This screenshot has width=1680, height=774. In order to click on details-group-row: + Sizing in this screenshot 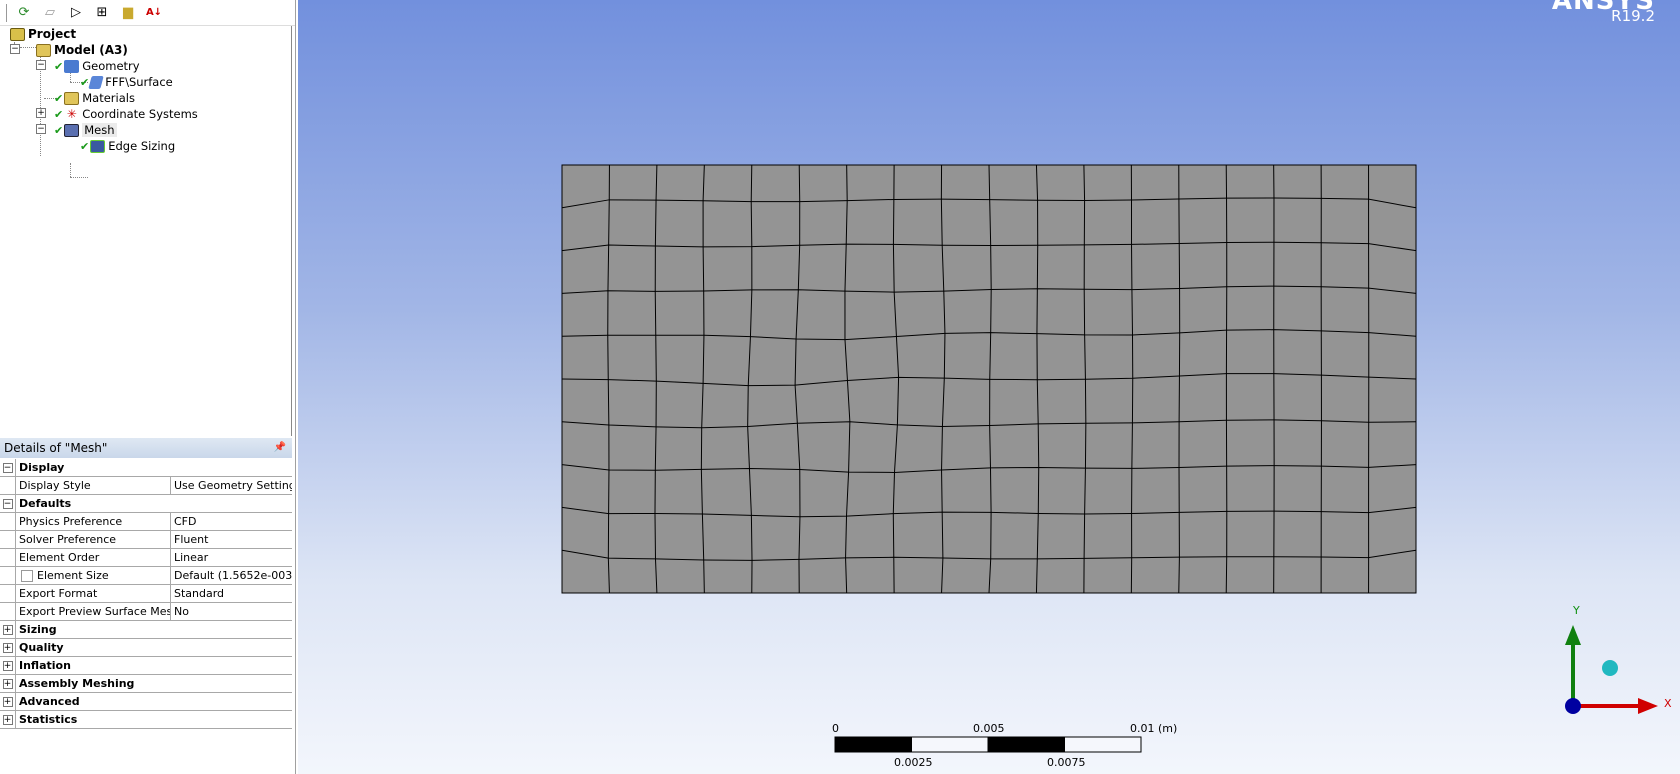, I will do `click(146, 630)`.